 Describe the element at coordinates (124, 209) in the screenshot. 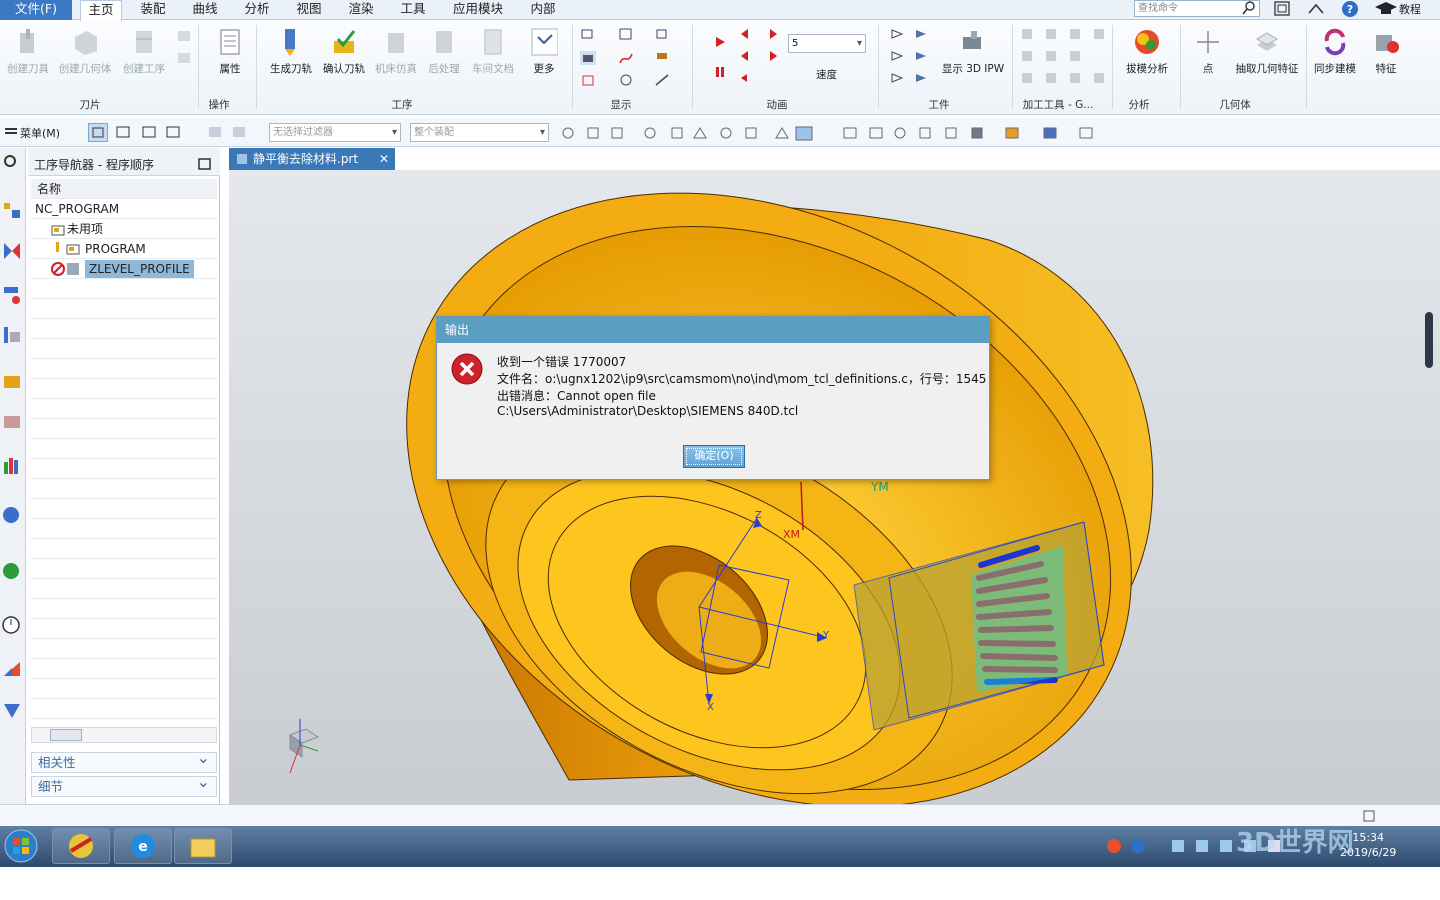

I see `tree-item-nc-program: NC_PROGRAM` at that location.